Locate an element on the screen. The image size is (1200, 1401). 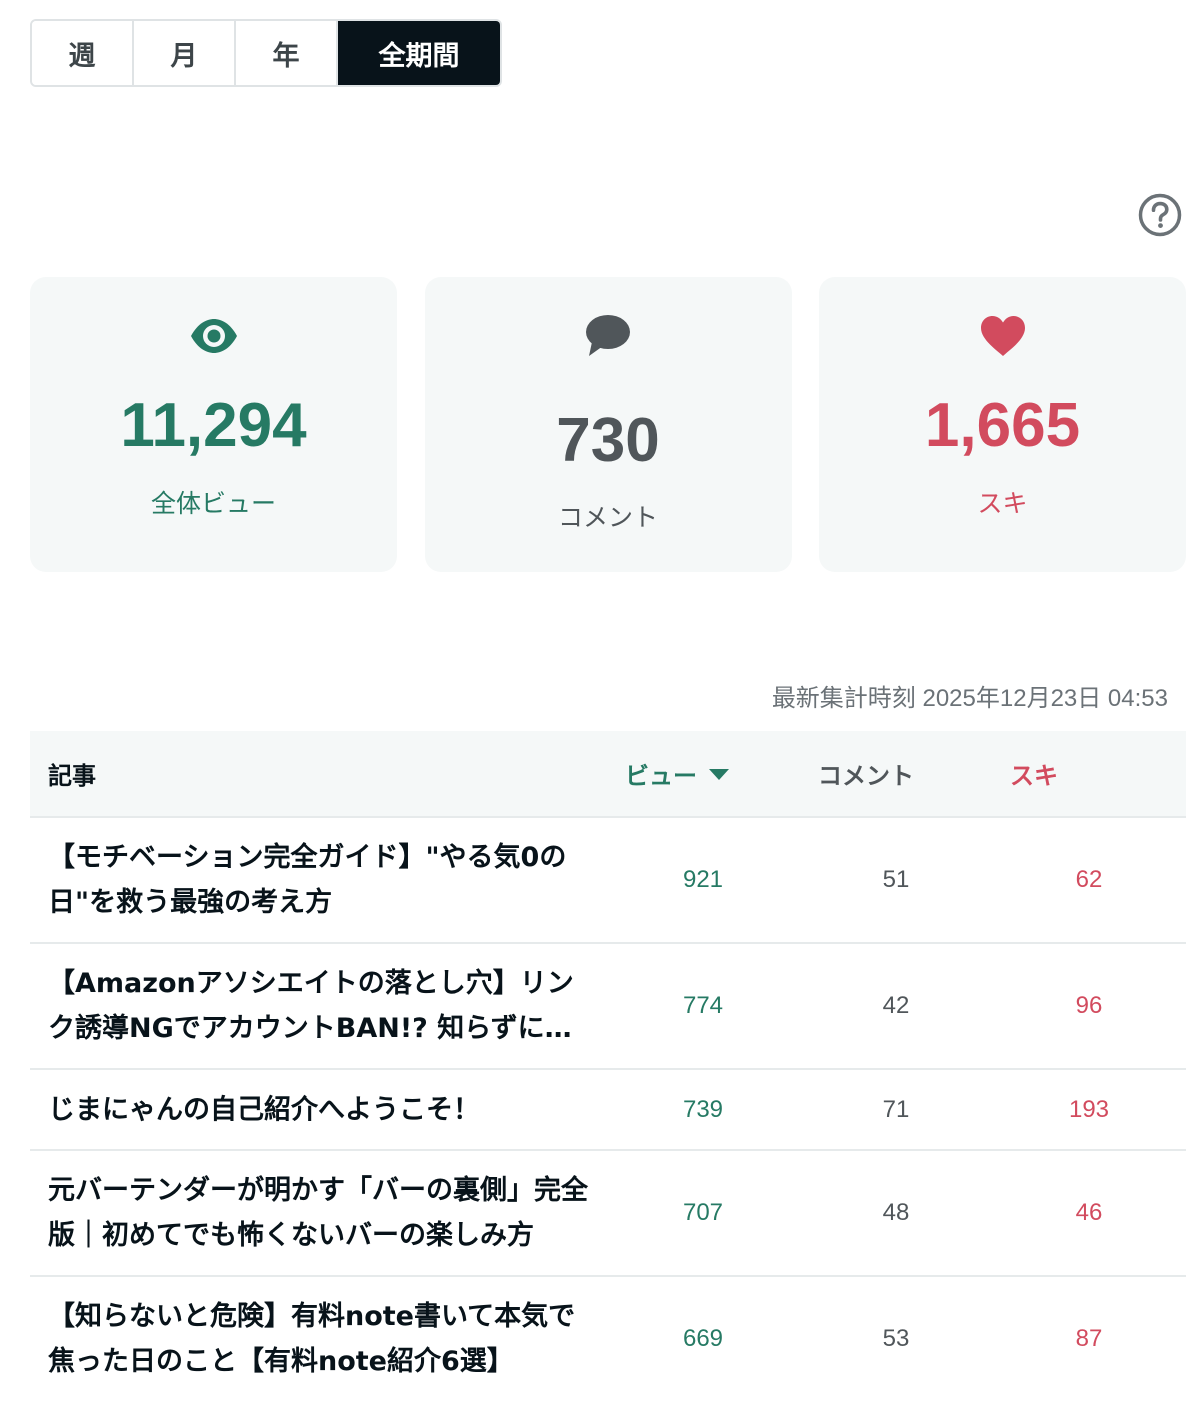
article-title: 元バーテンダーが明かす「バーの裏側」完全版｜初めてでも怖くないバーの楽しみ方 is located at coordinates (322, 1213).